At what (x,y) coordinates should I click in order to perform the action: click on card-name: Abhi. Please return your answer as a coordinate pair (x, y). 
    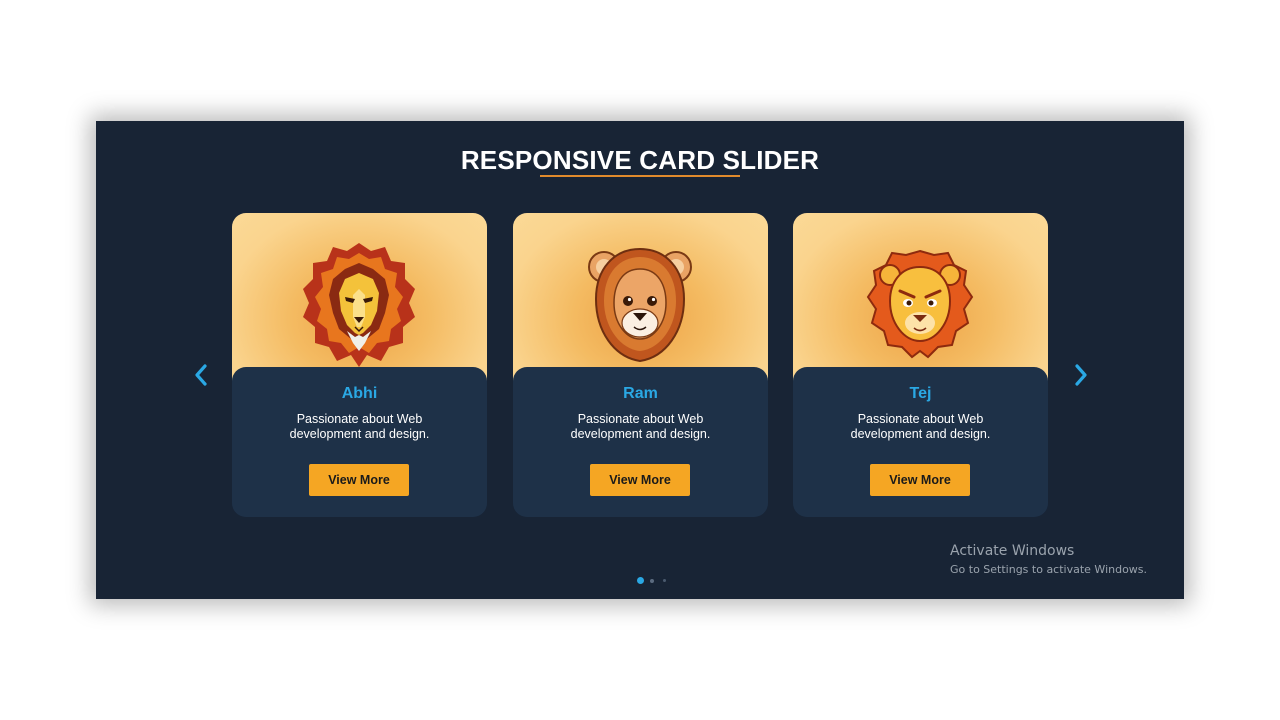
    Looking at the image, I should click on (359, 393).